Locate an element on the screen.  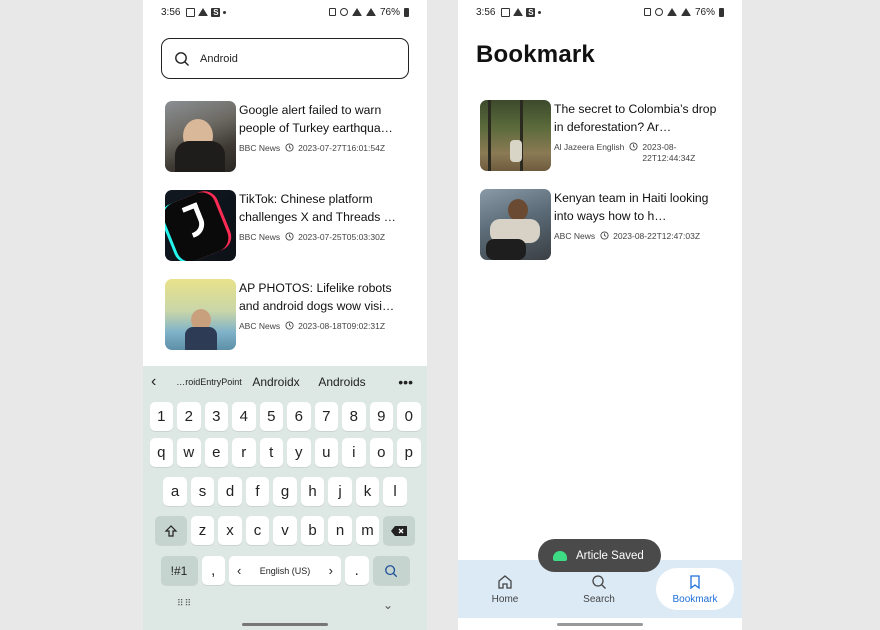
key: r is located at coordinates (244, 452).